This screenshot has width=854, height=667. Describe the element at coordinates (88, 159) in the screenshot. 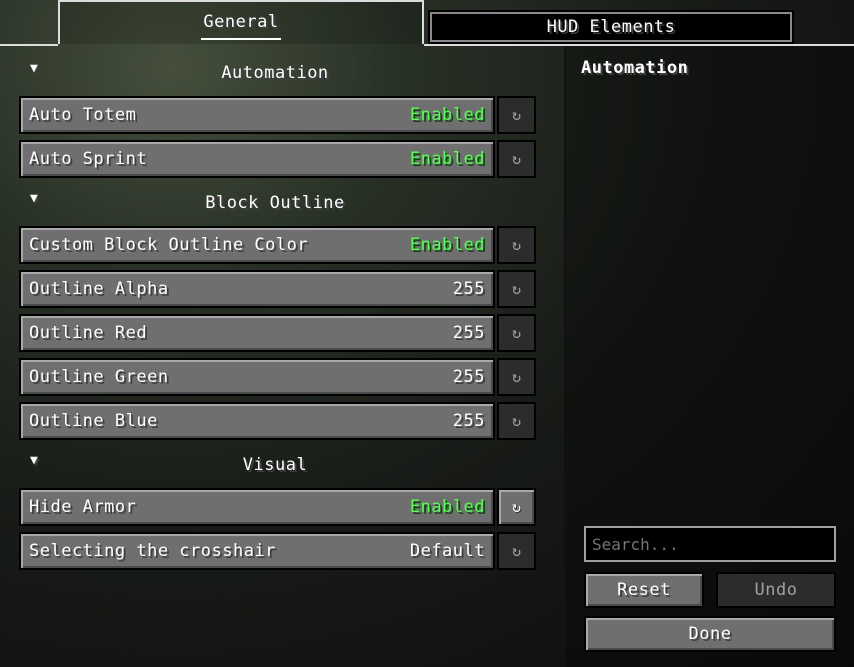

I see `option-label: Auto Sprint` at that location.